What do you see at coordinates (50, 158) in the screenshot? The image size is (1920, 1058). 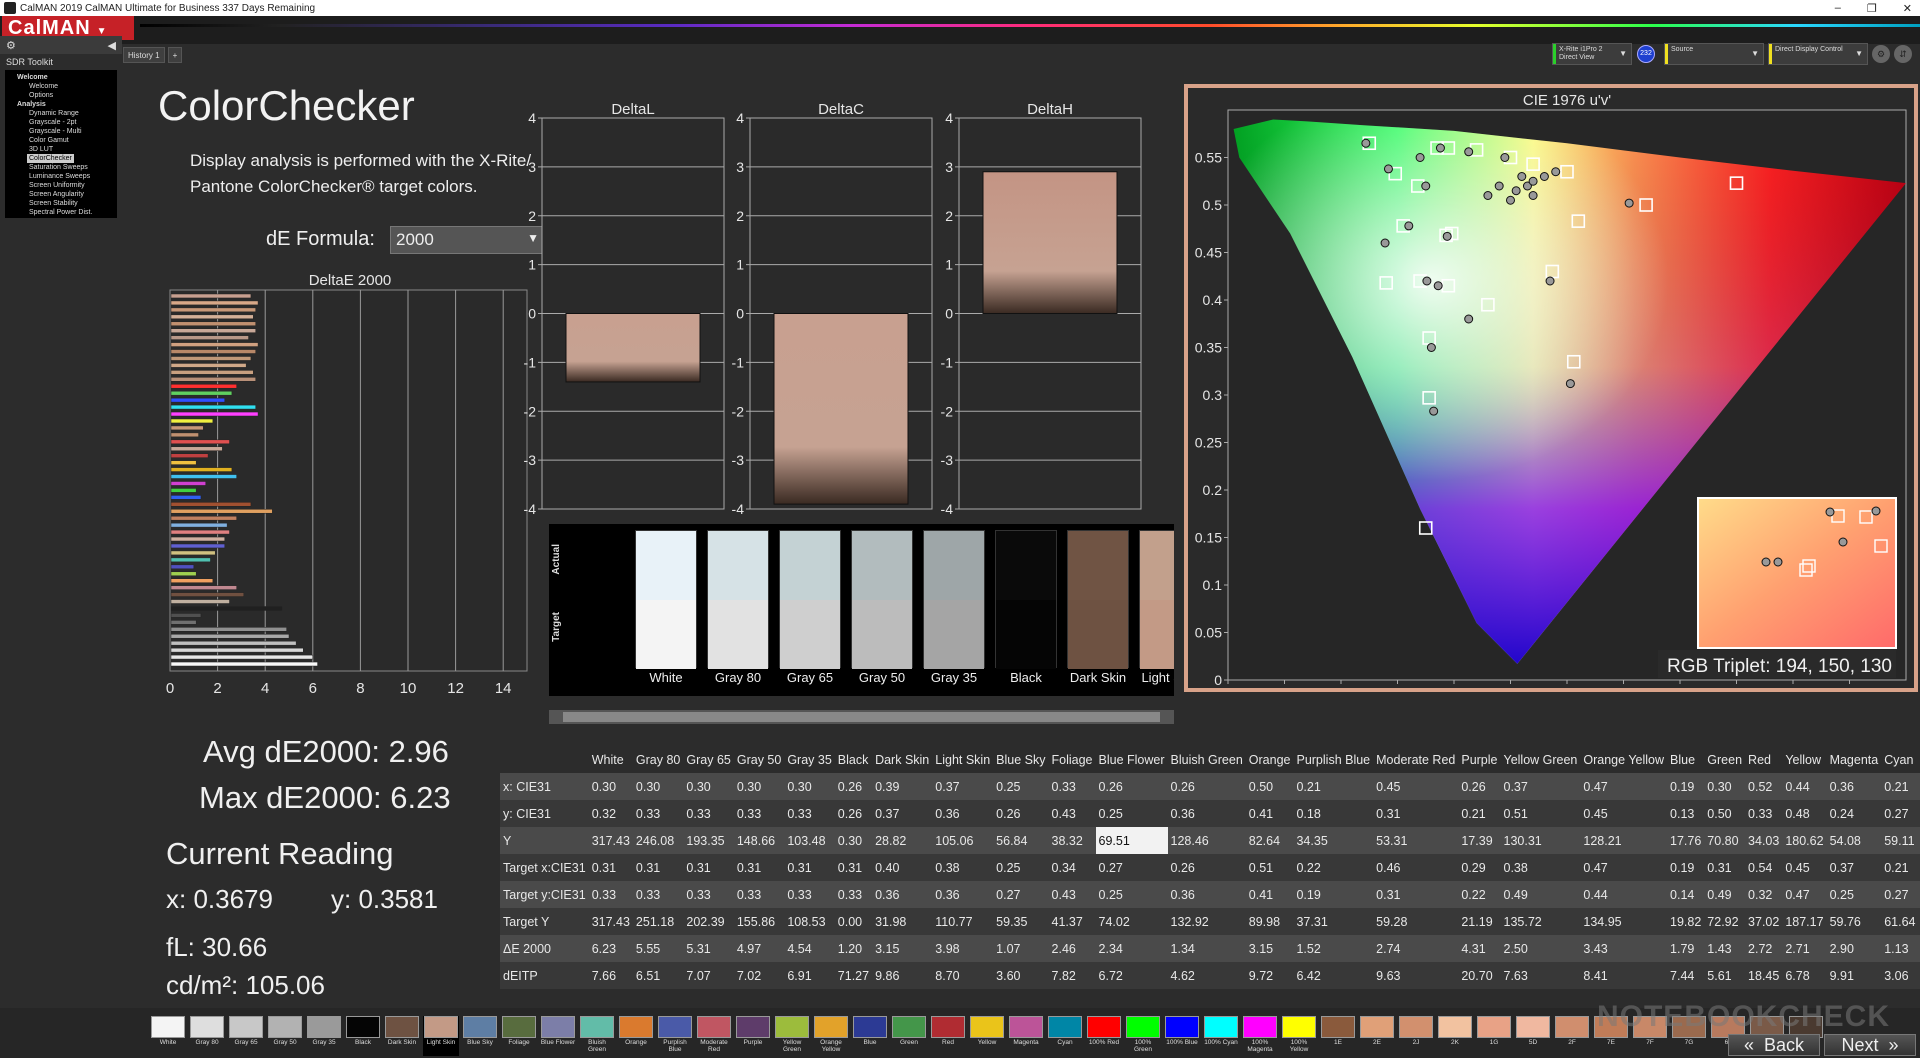 I see `tree-item: ColorChecker` at bounding box center [50, 158].